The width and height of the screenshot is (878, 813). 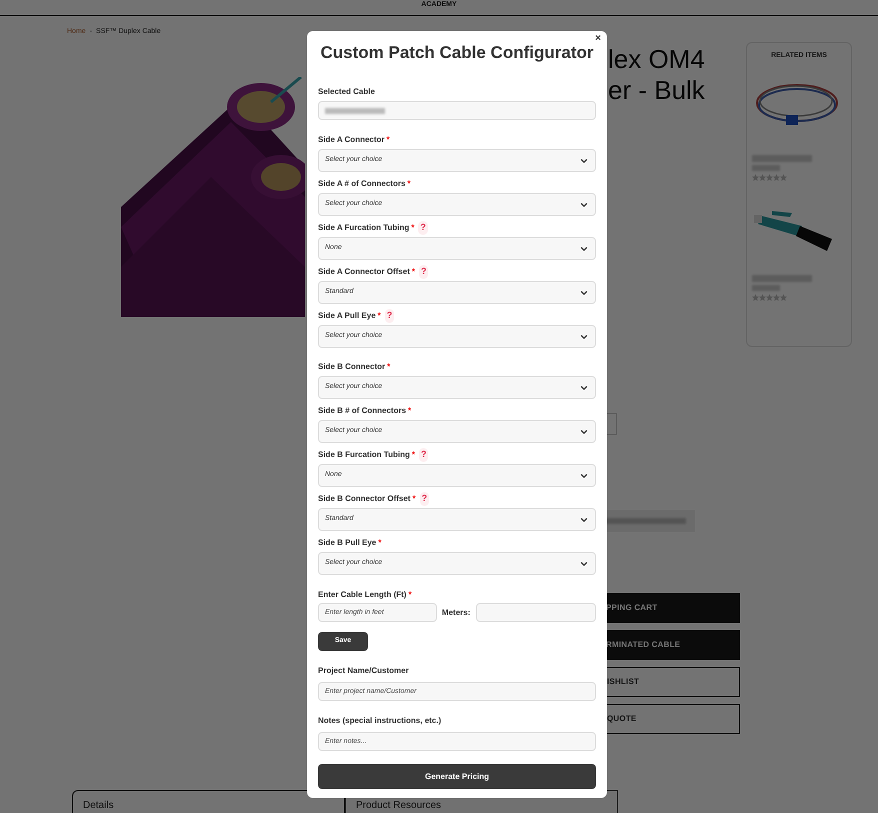 What do you see at coordinates (364, 499) in the screenshot?
I see `field-label: Side B Connector Offset` at bounding box center [364, 499].